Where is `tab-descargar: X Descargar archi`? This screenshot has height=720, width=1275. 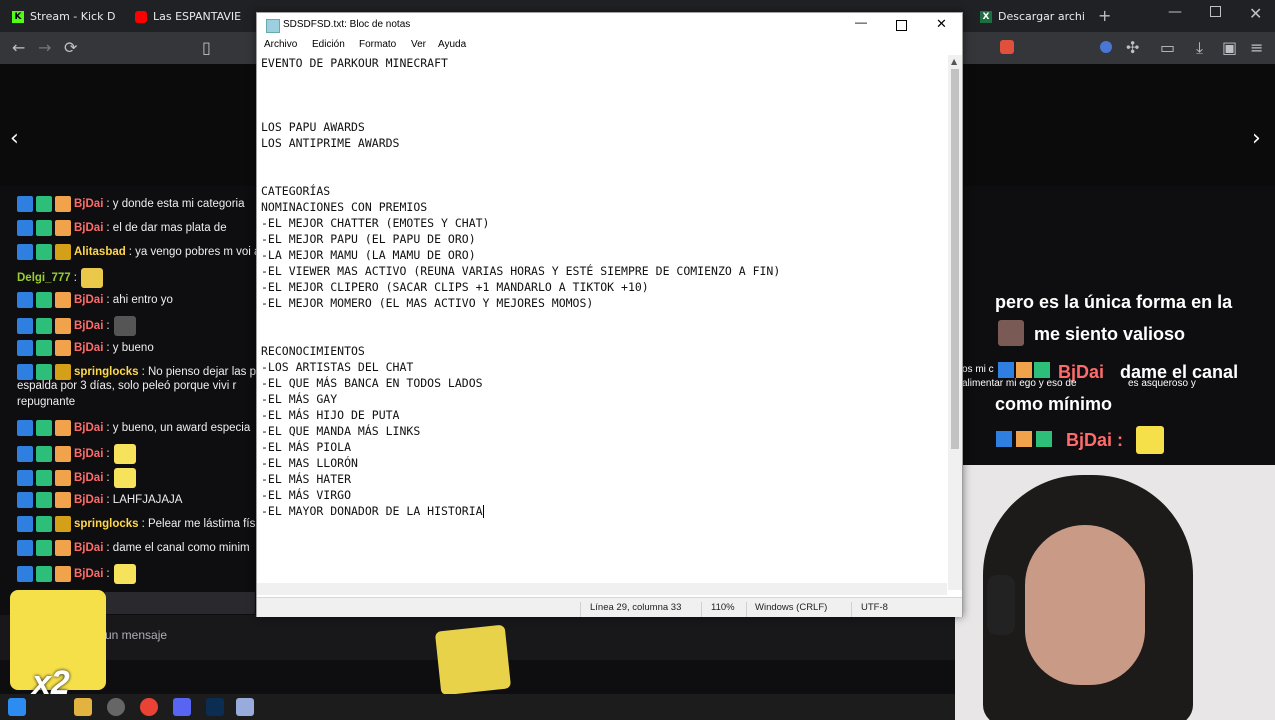
tab-descargar: X Descargar archi is located at coordinates (1032, 17).